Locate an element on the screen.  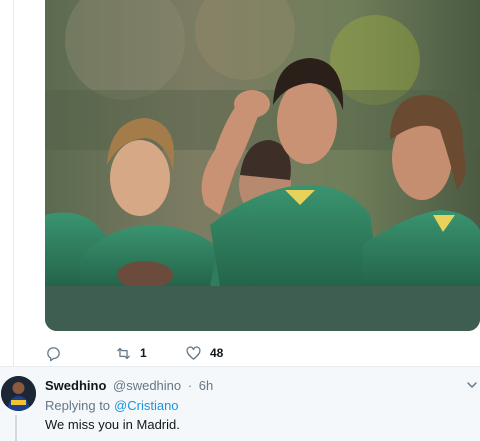
timestamp: 6h is located at coordinates (206, 385).